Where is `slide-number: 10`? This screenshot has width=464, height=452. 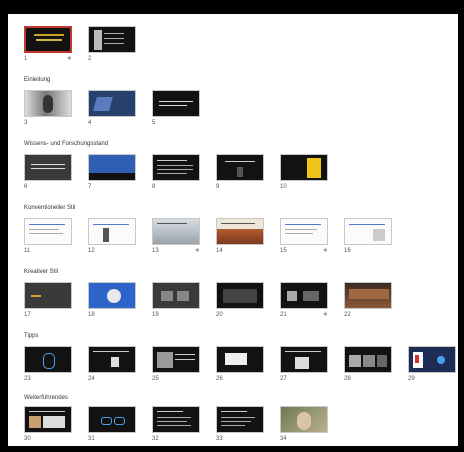 slide-number: 10 is located at coordinates (283, 187).